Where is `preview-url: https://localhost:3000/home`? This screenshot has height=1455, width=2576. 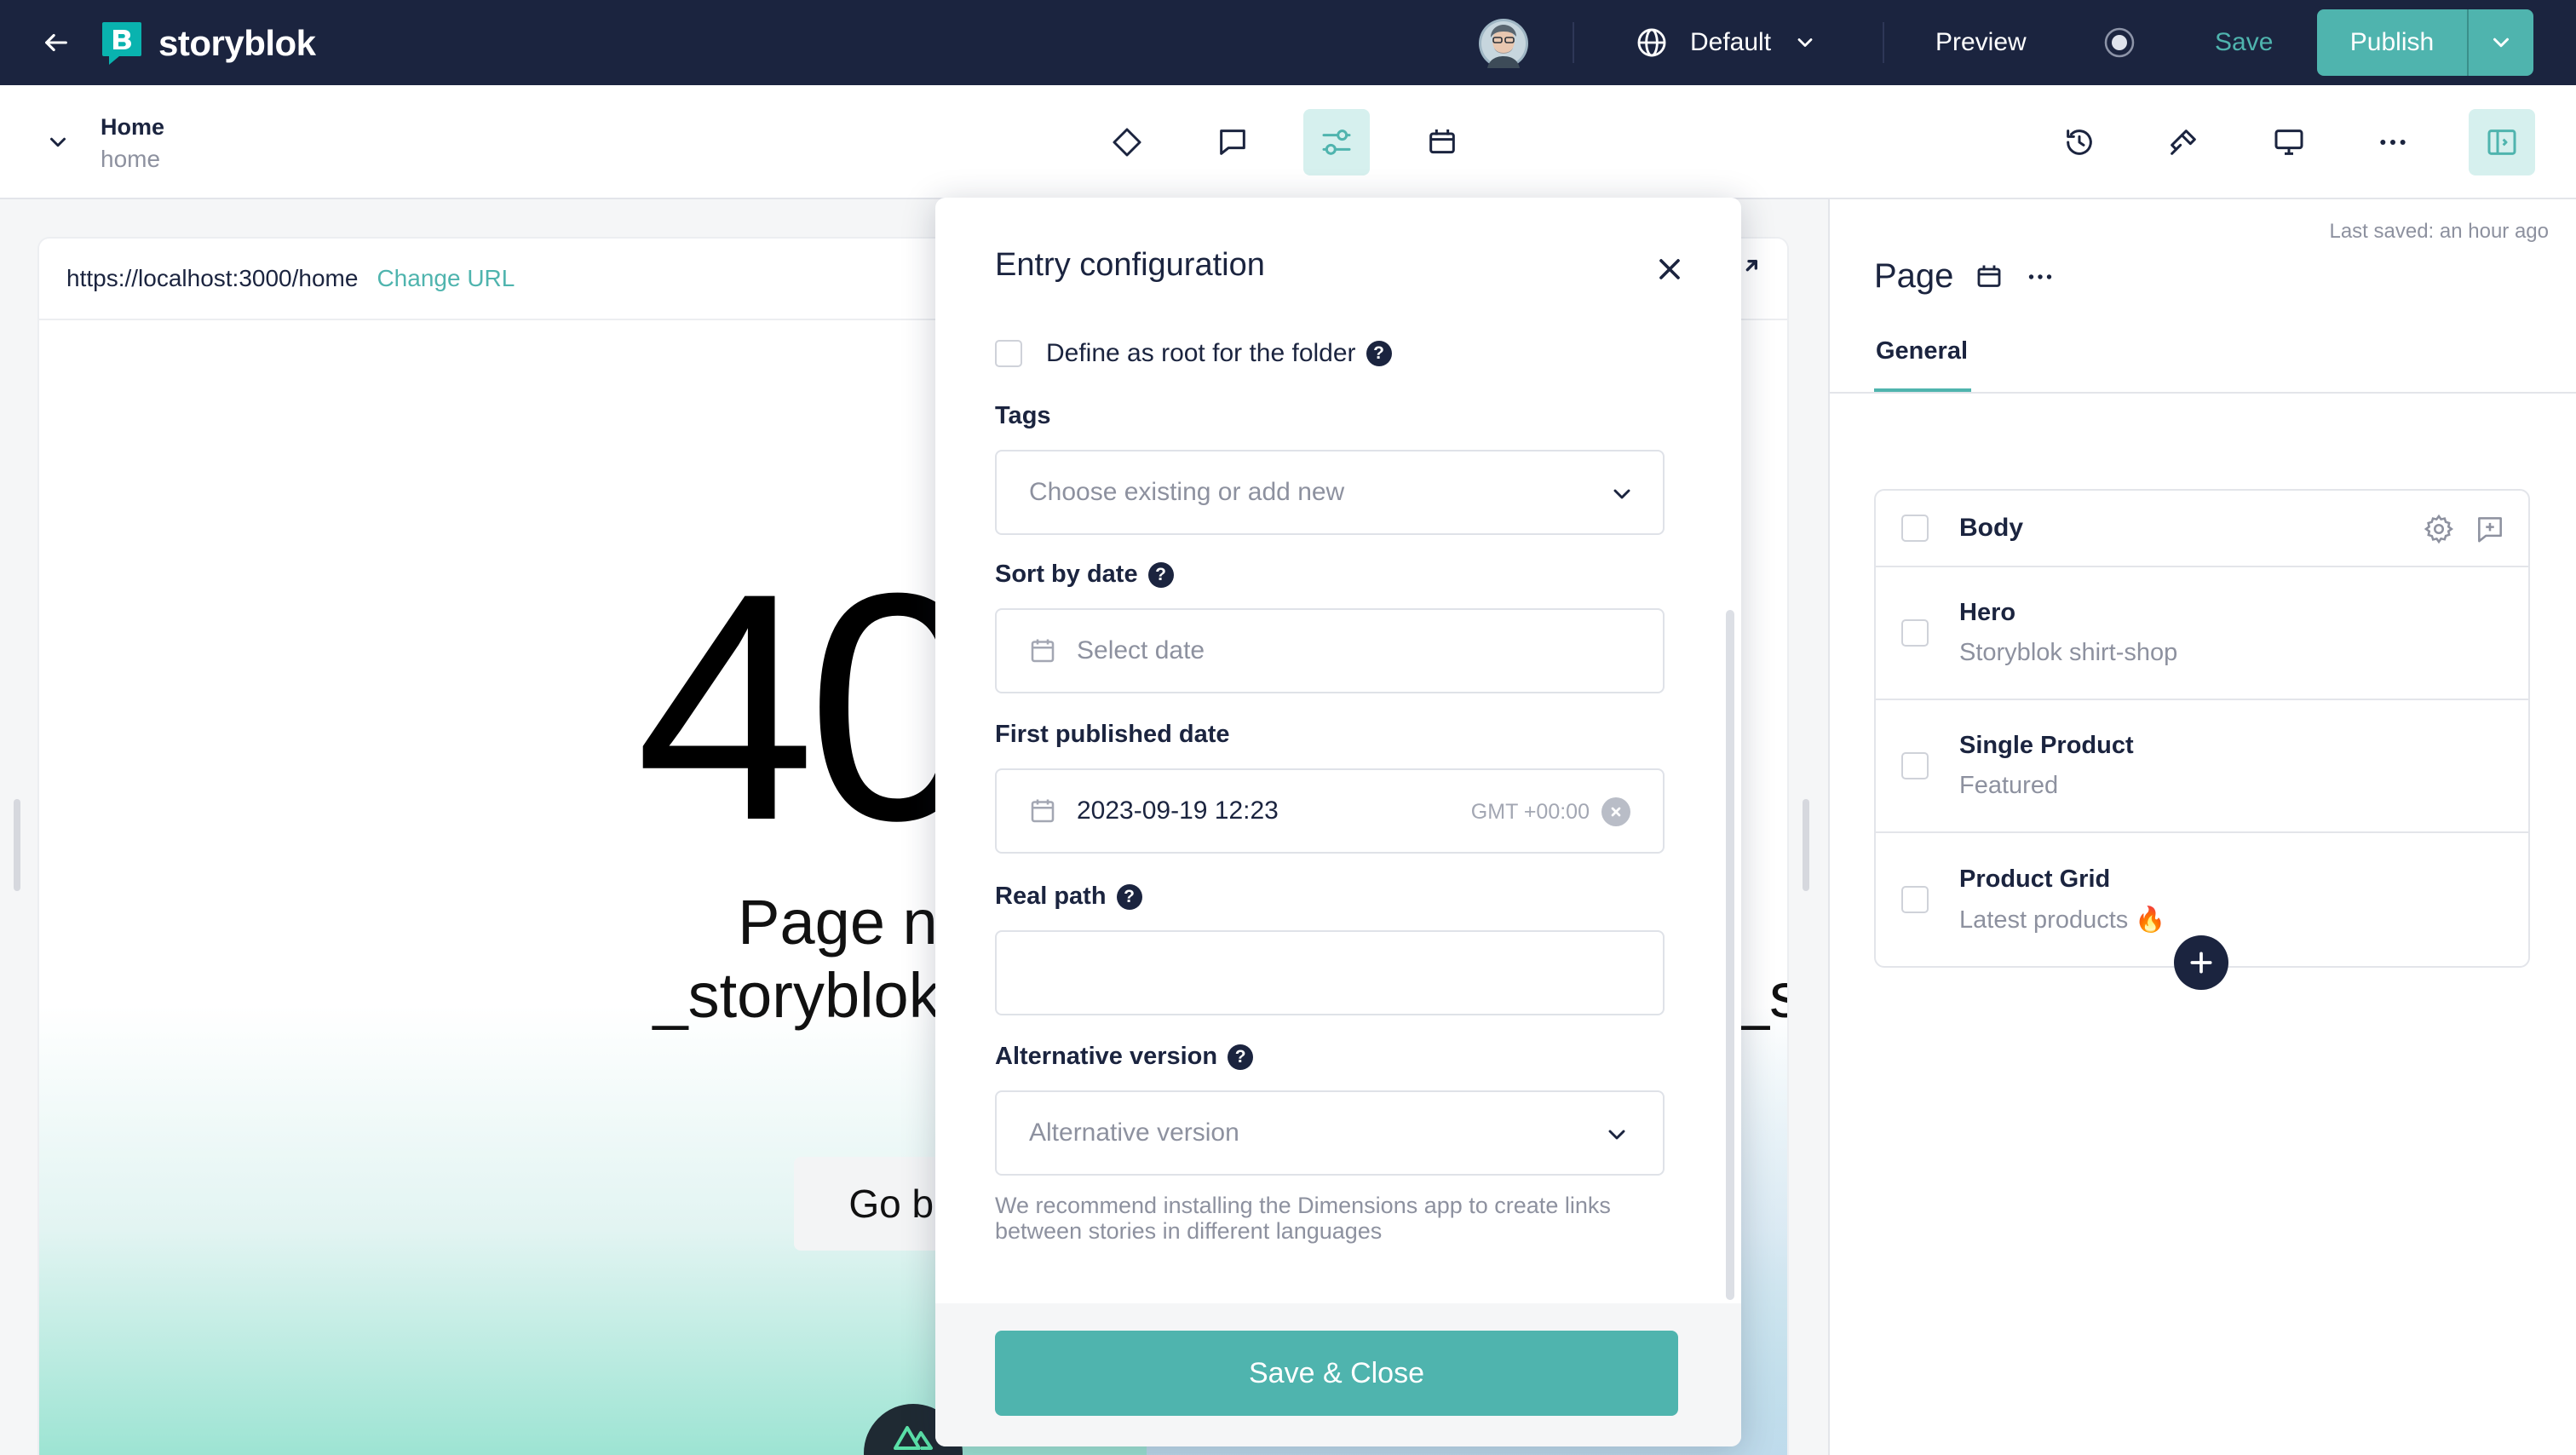
preview-url: https://localhost:3000/home is located at coordinates (213, 278).